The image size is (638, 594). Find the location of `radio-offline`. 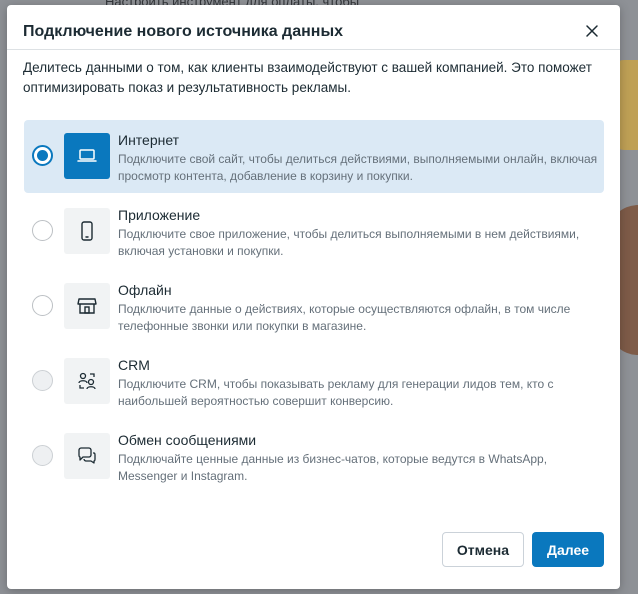

radio-offline is located at coordinates (42, 305).